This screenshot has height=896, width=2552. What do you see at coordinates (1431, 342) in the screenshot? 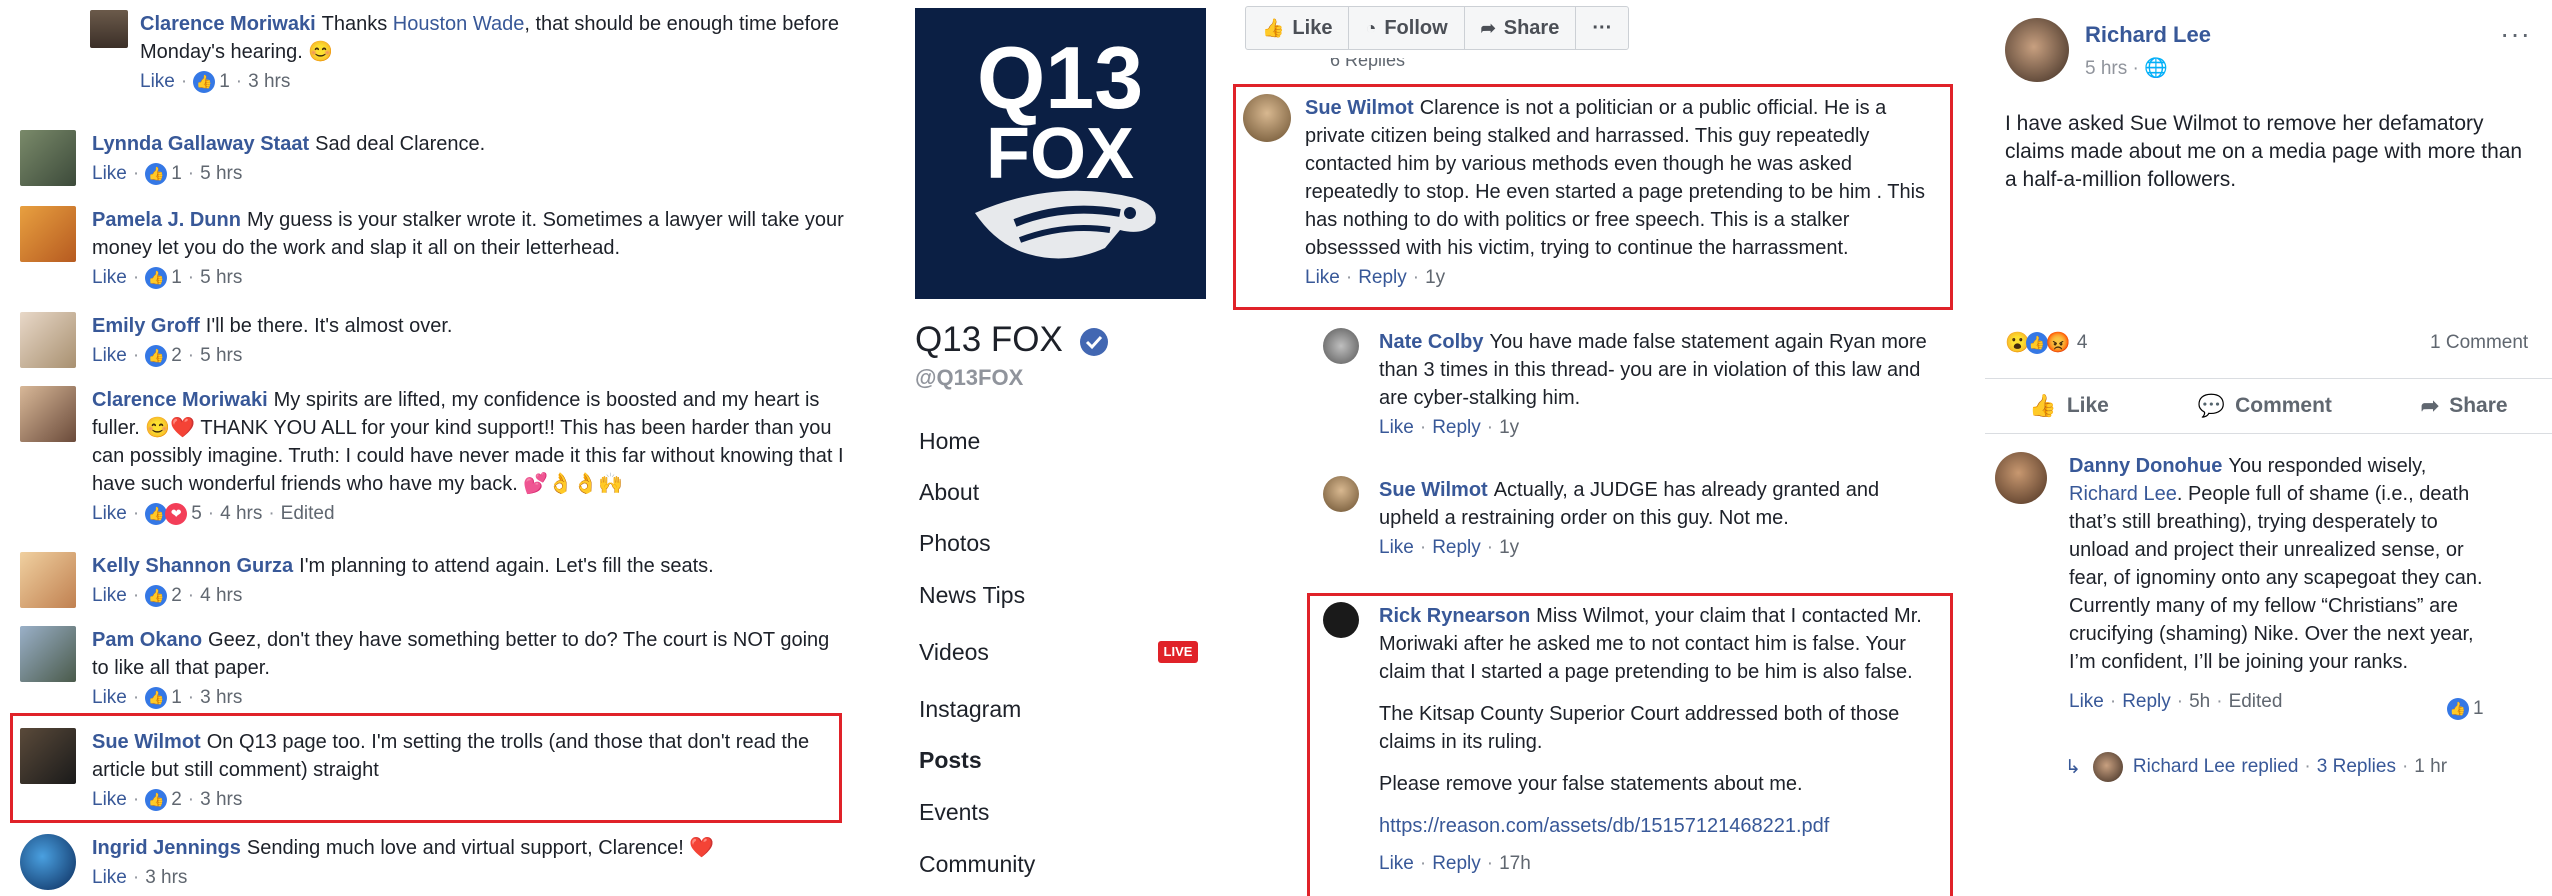
I see `commenter-name: Nate Colby` at bounding box center [1431, 342].